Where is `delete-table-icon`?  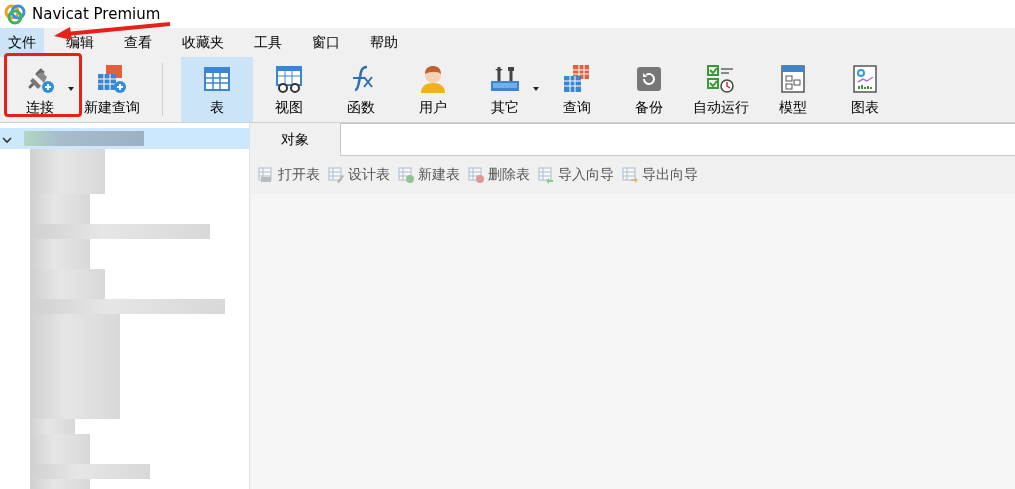
delete-table-icon is located at coordinates (476, 175).